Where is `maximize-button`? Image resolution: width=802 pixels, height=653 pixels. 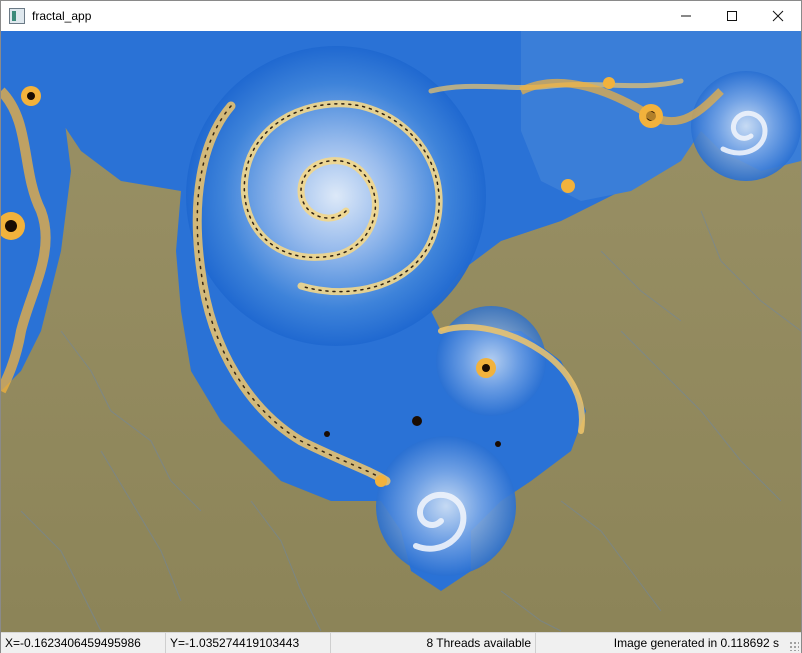
maximize-button is located at coordinates (732, 16).